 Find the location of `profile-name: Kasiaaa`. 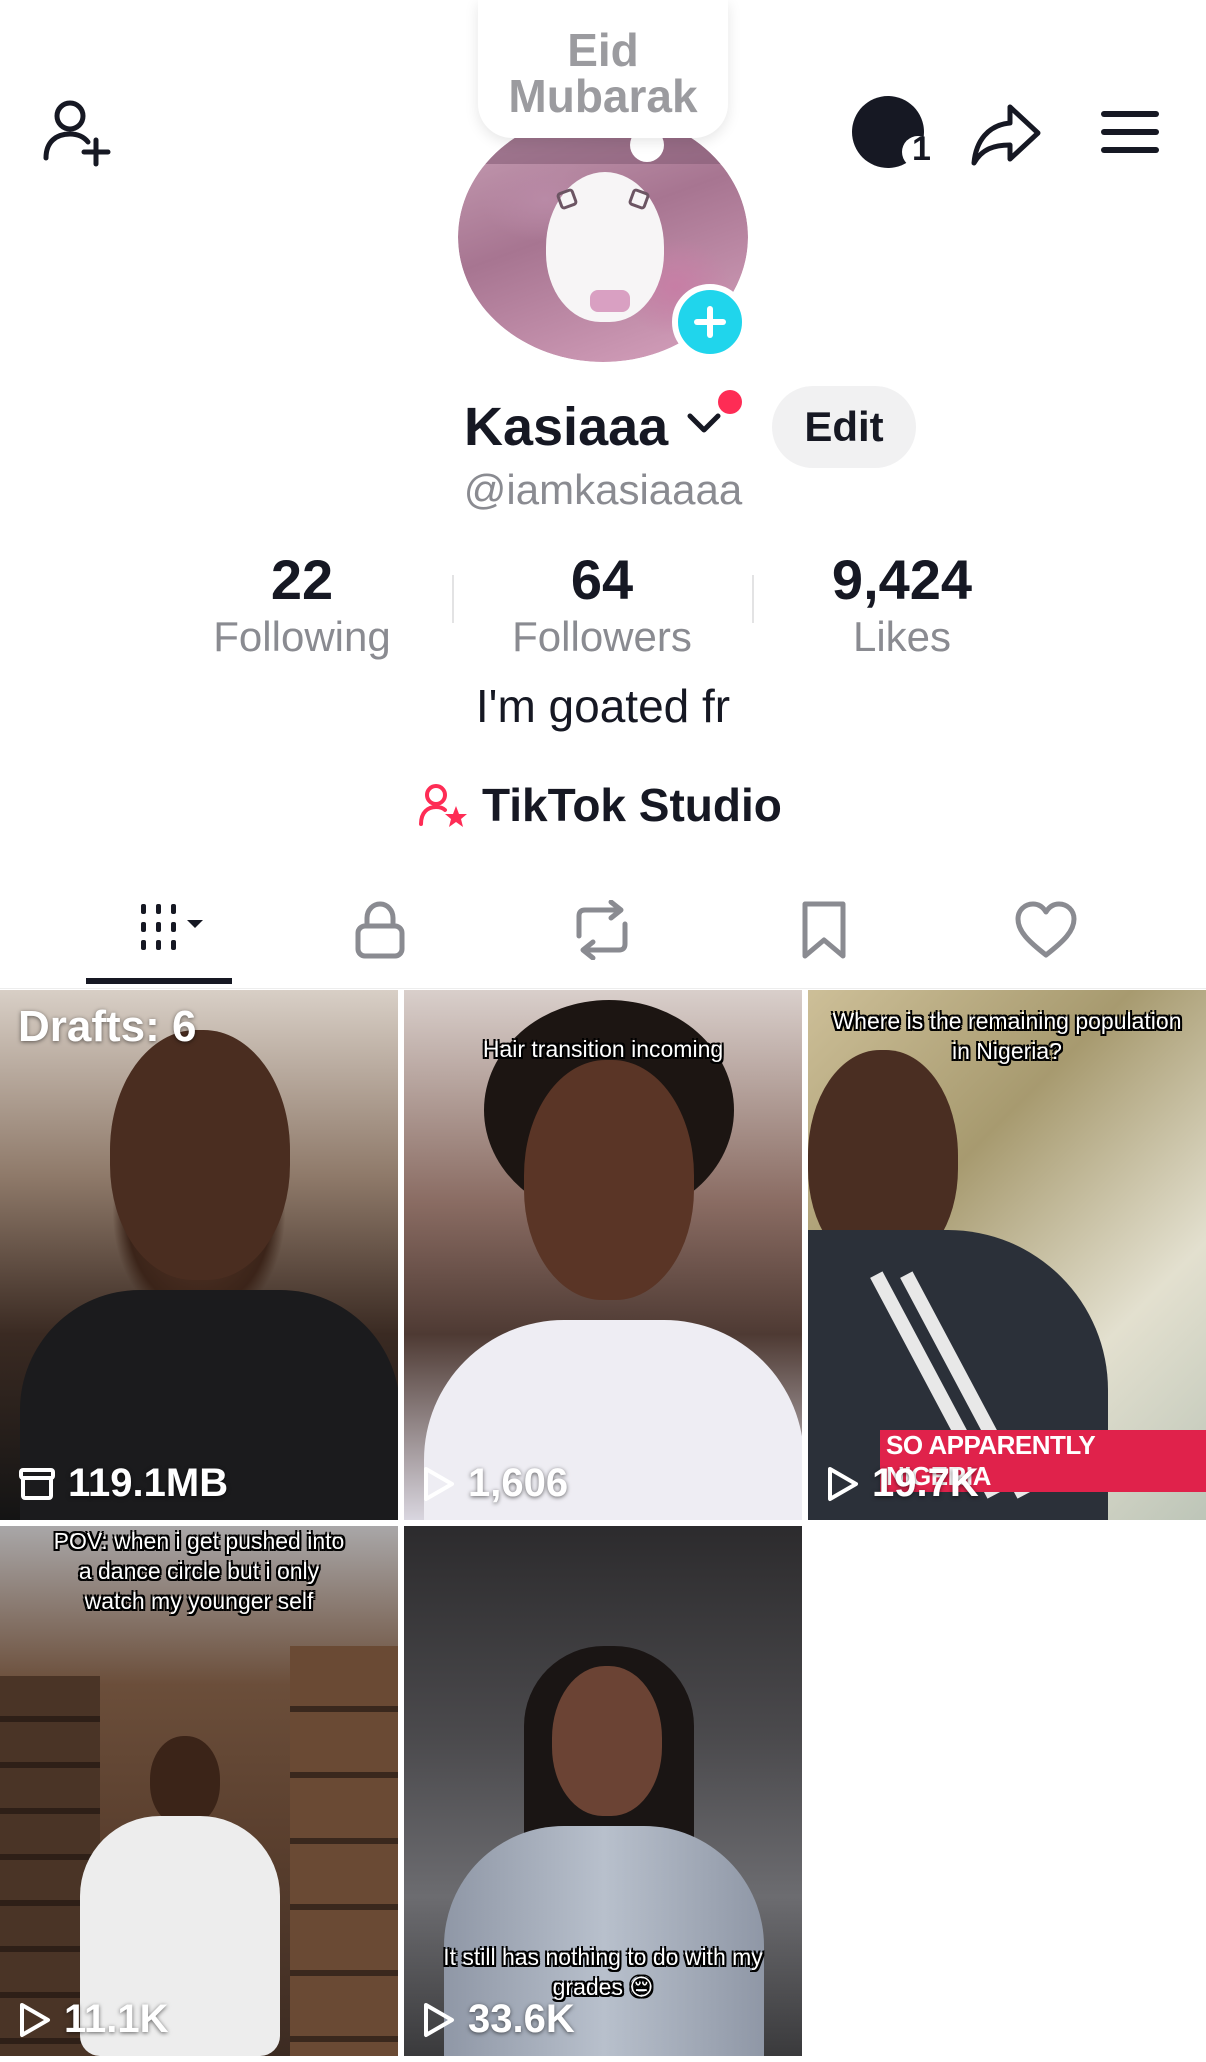

profile-name: Kasiaaa is located at coordinates (566, 427).